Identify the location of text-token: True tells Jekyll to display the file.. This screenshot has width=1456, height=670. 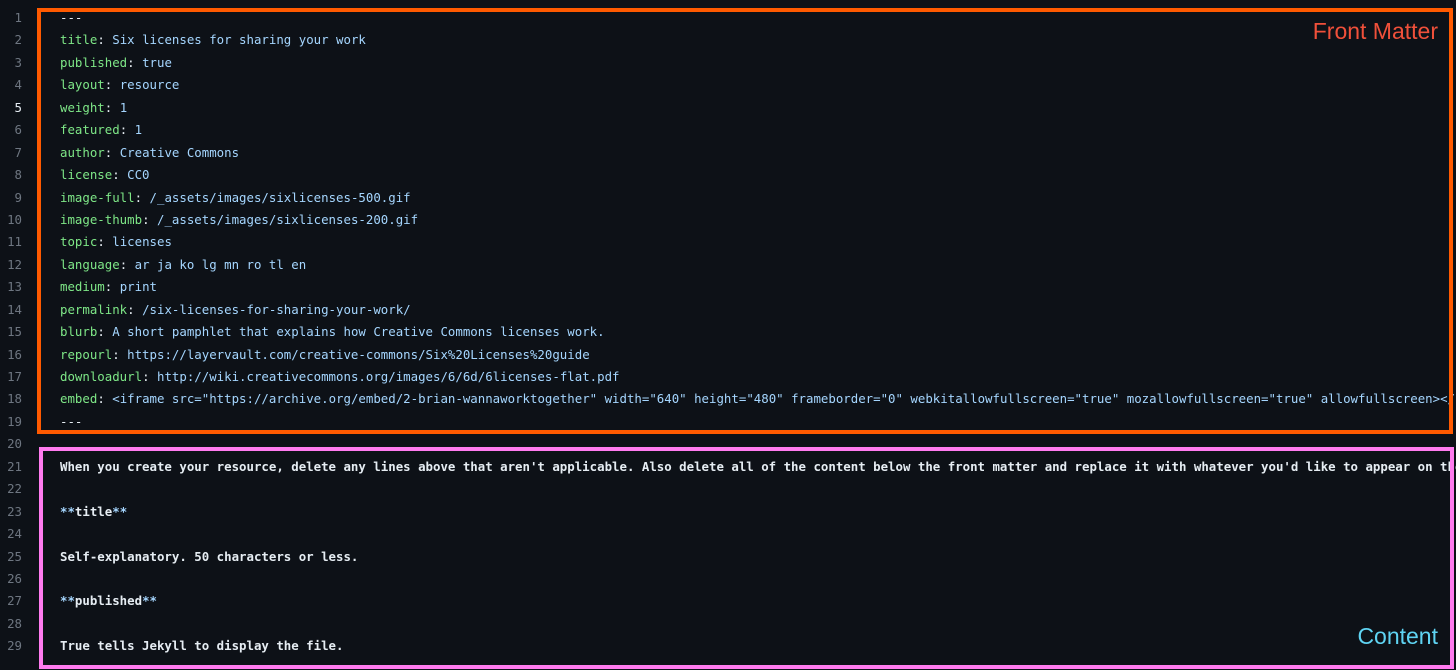
(202, 646).